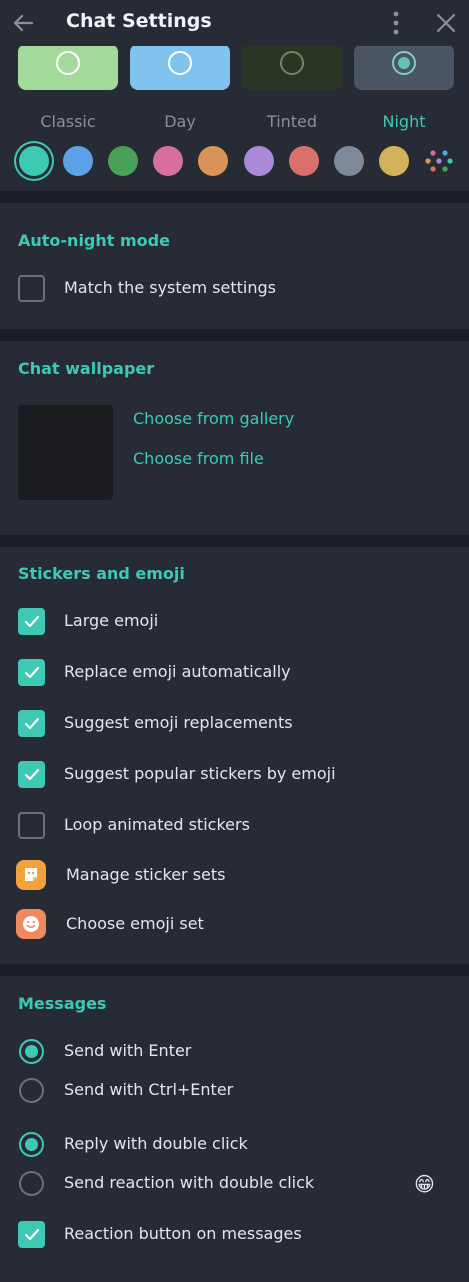 The image size is (469, 1282). Describe the element at coordinates (259, 161) in the screenshot. I see `accent-swatch-purple` at that location.